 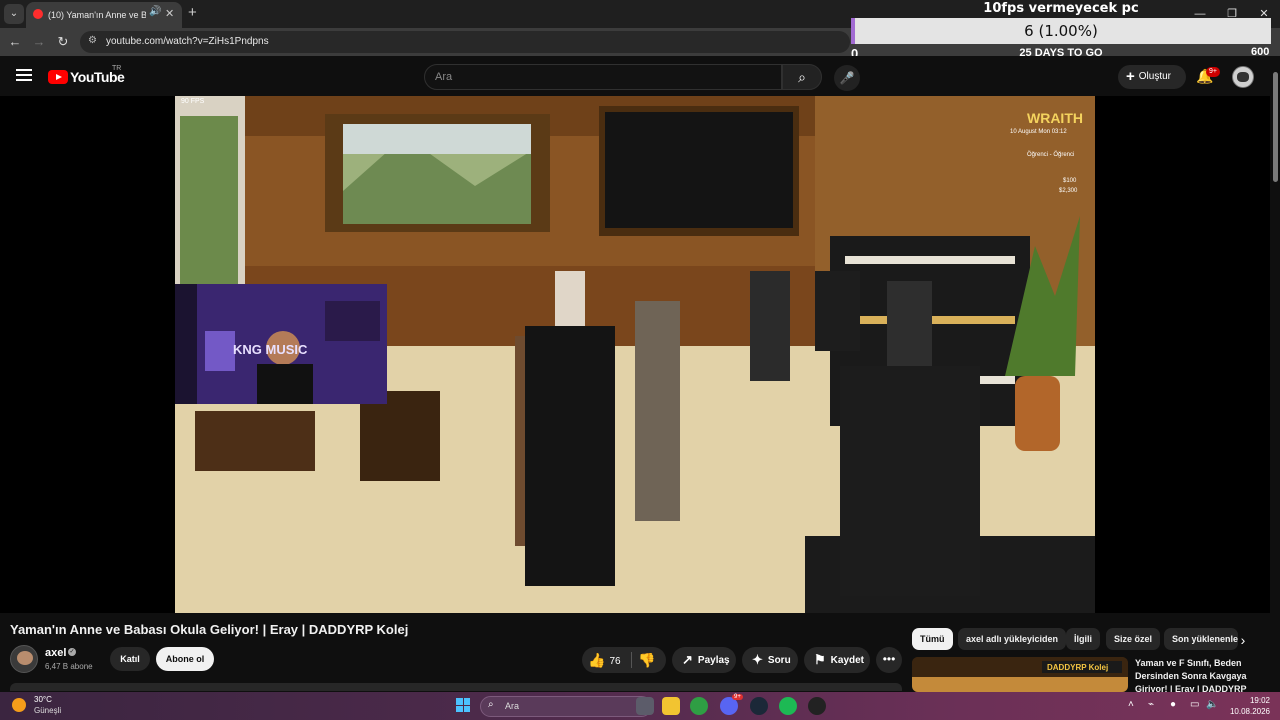 I want to click on ask-label: Soru, so click(x=779, y=660).